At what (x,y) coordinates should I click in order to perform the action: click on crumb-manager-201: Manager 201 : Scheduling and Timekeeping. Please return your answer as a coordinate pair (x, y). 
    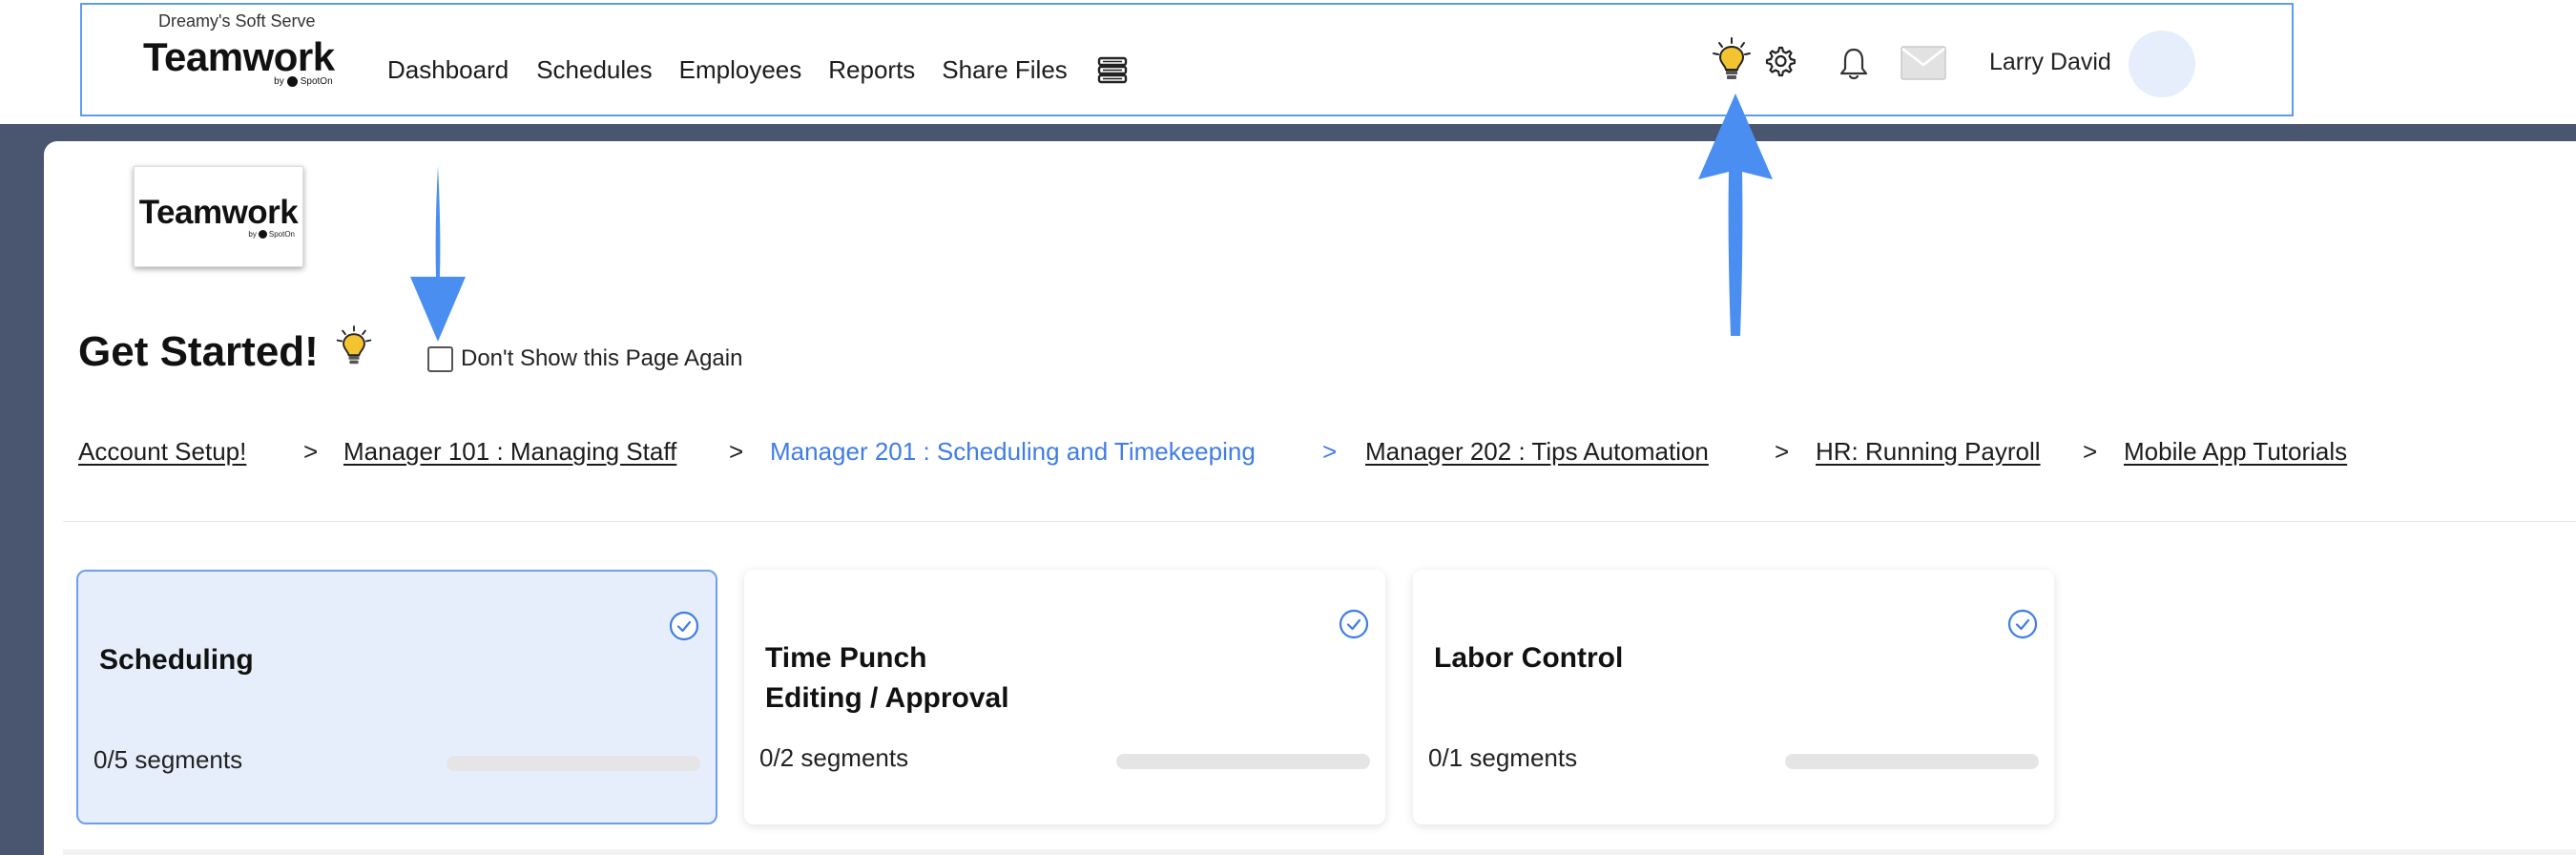
    Looking at the image, I should click on (1013, 452).